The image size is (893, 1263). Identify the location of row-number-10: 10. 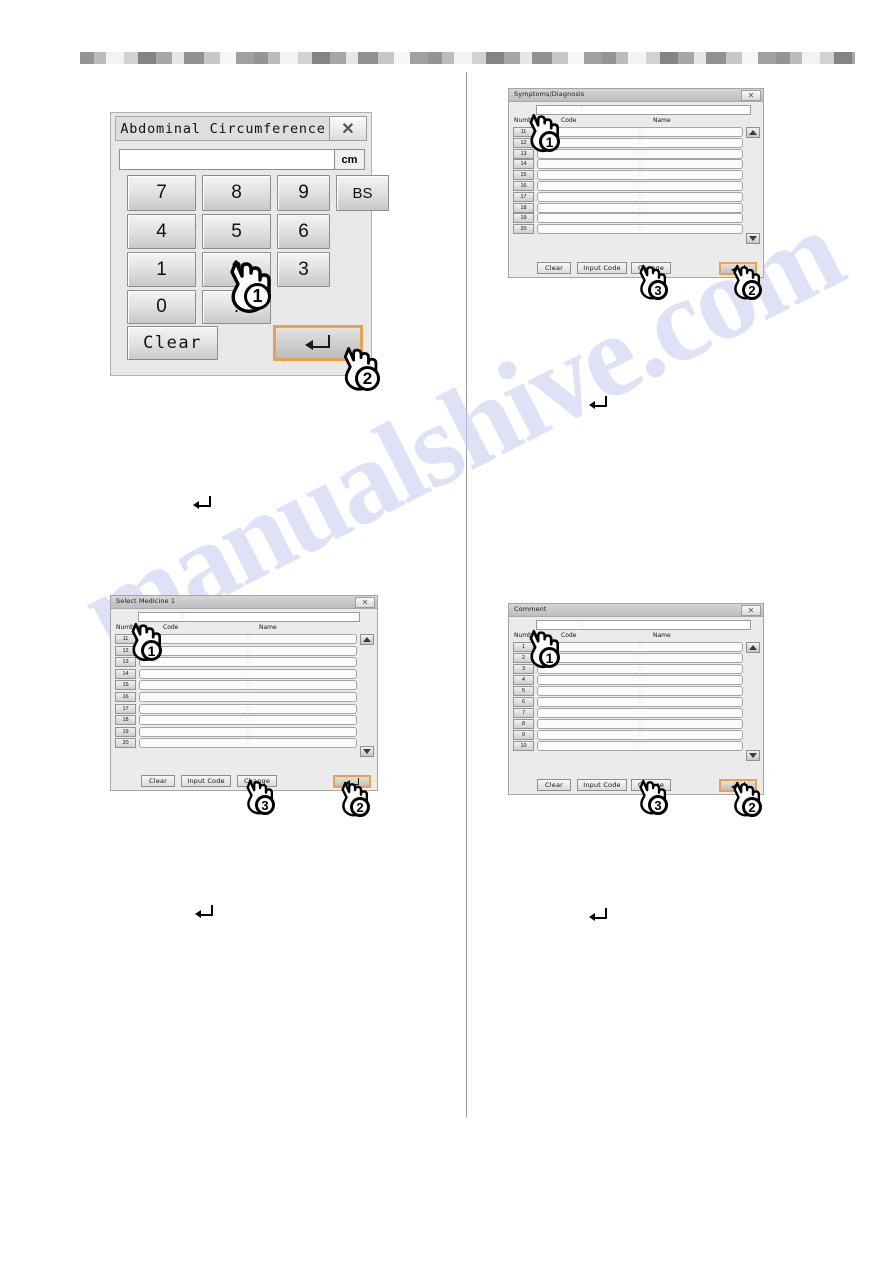
(523, 746).